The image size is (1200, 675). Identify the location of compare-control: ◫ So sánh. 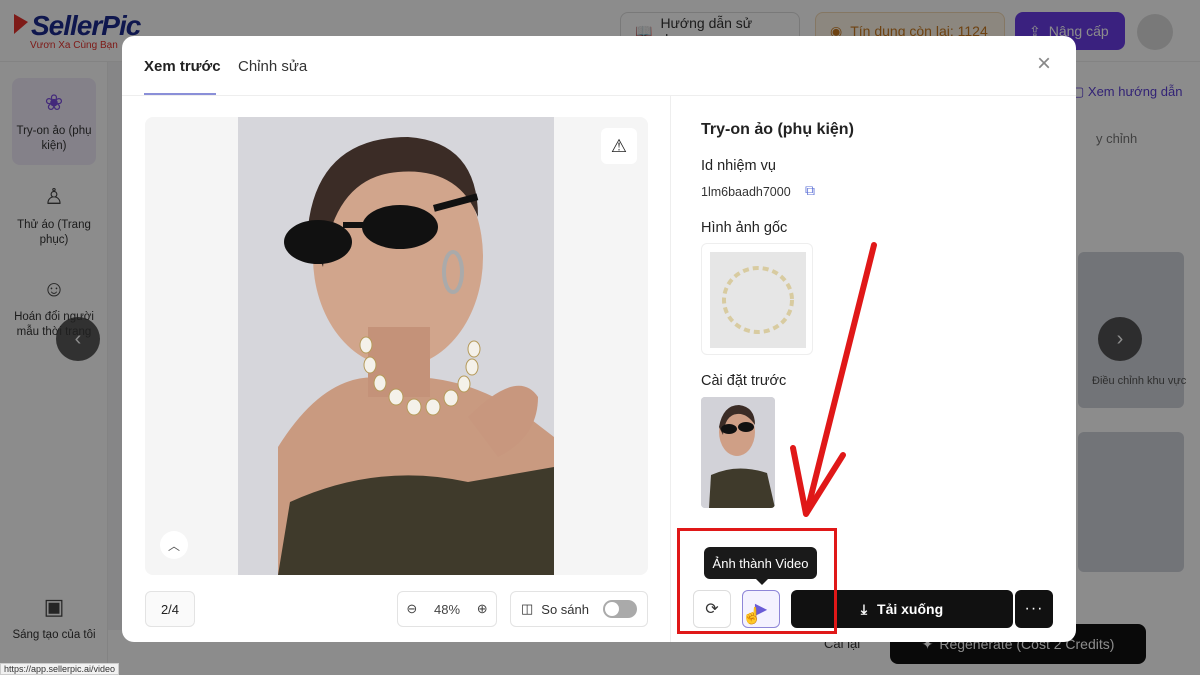
(579, 609).